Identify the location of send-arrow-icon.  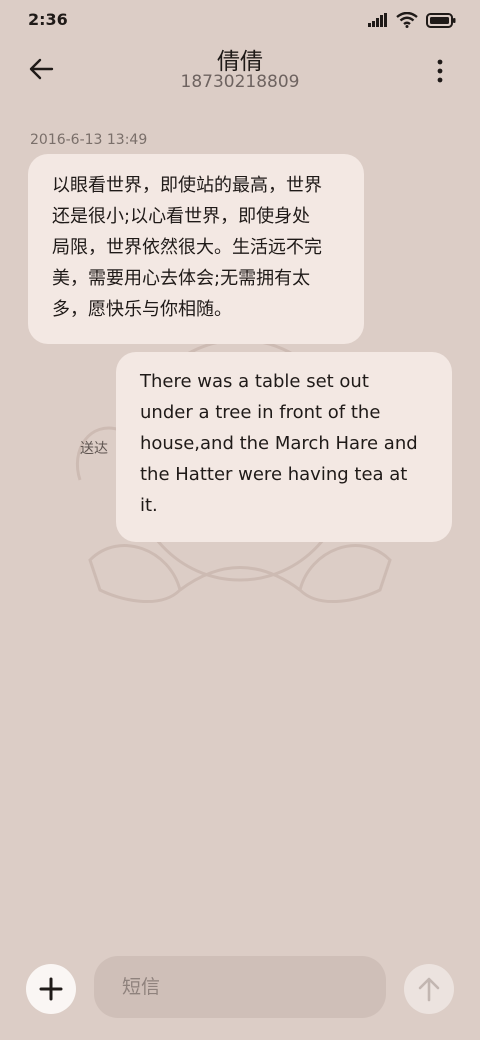
(429, 989).